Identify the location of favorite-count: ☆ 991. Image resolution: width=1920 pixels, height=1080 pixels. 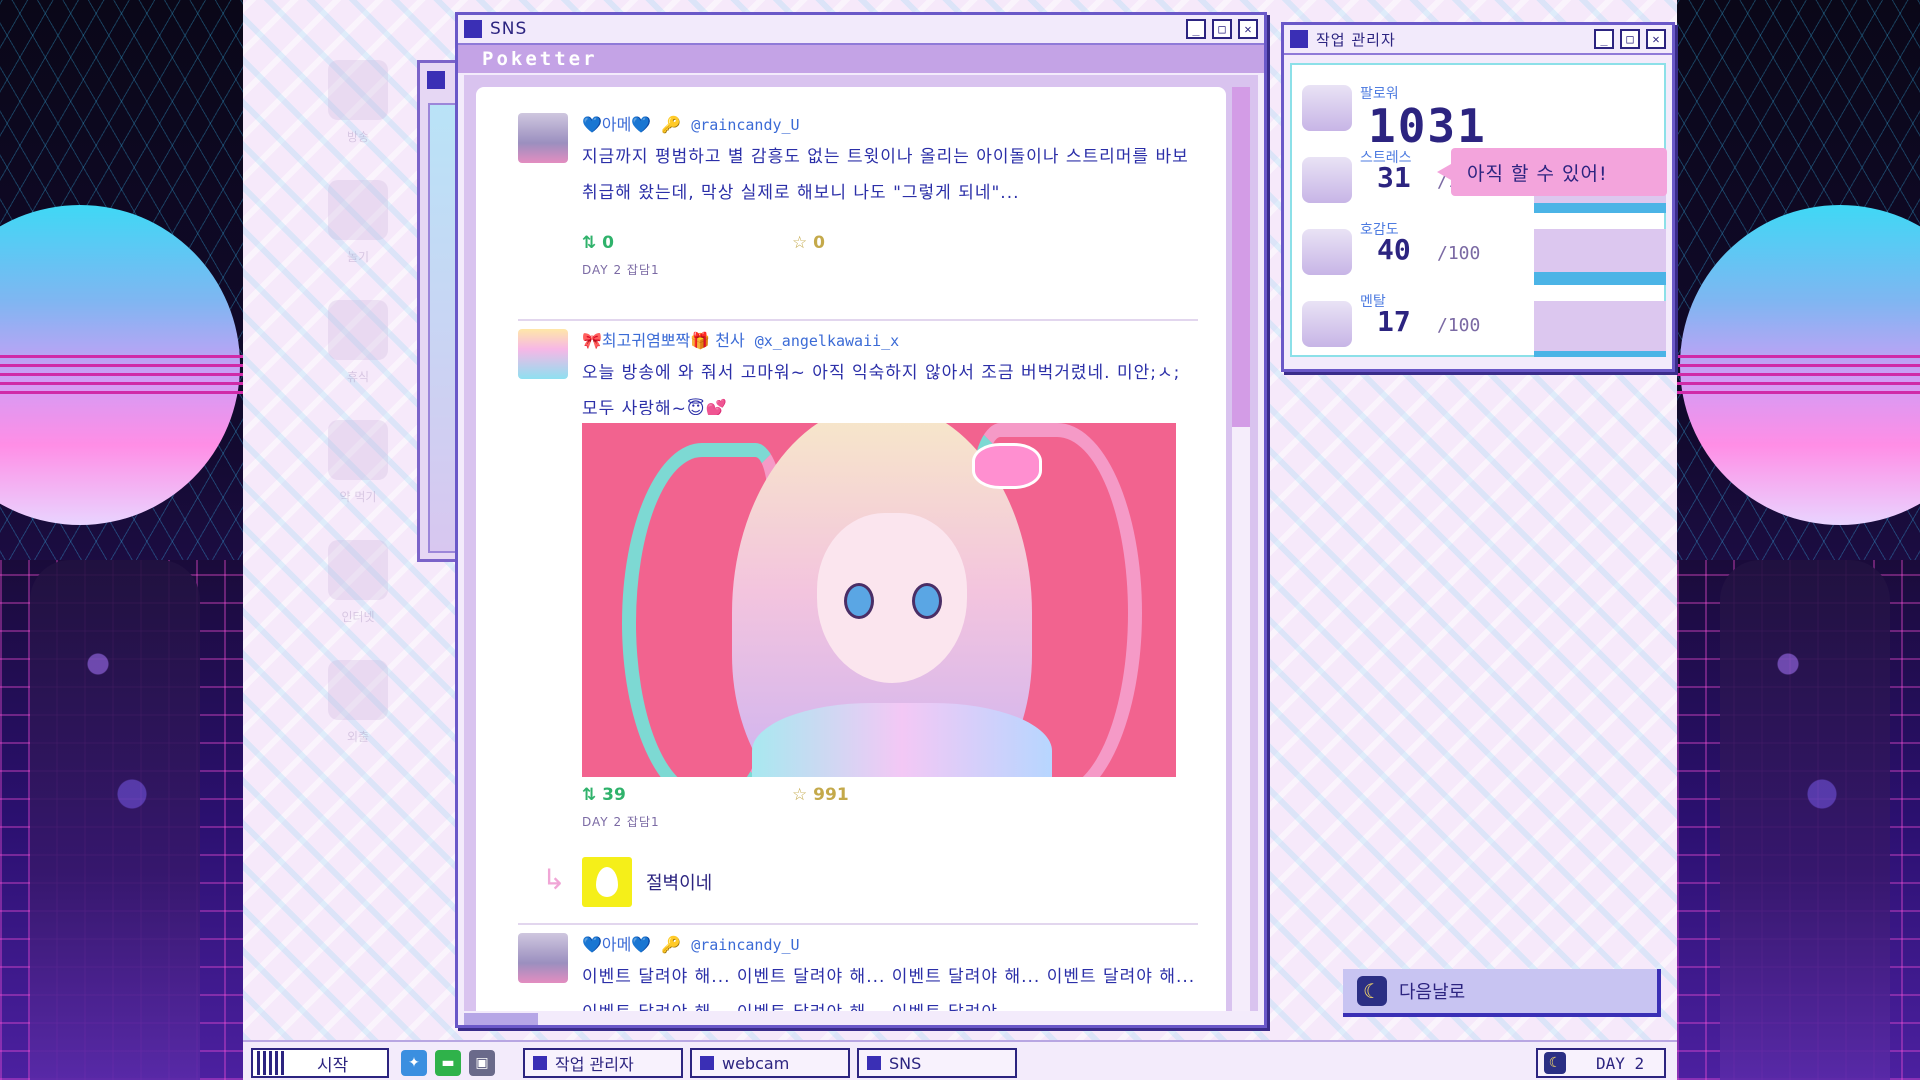
(820, 795).